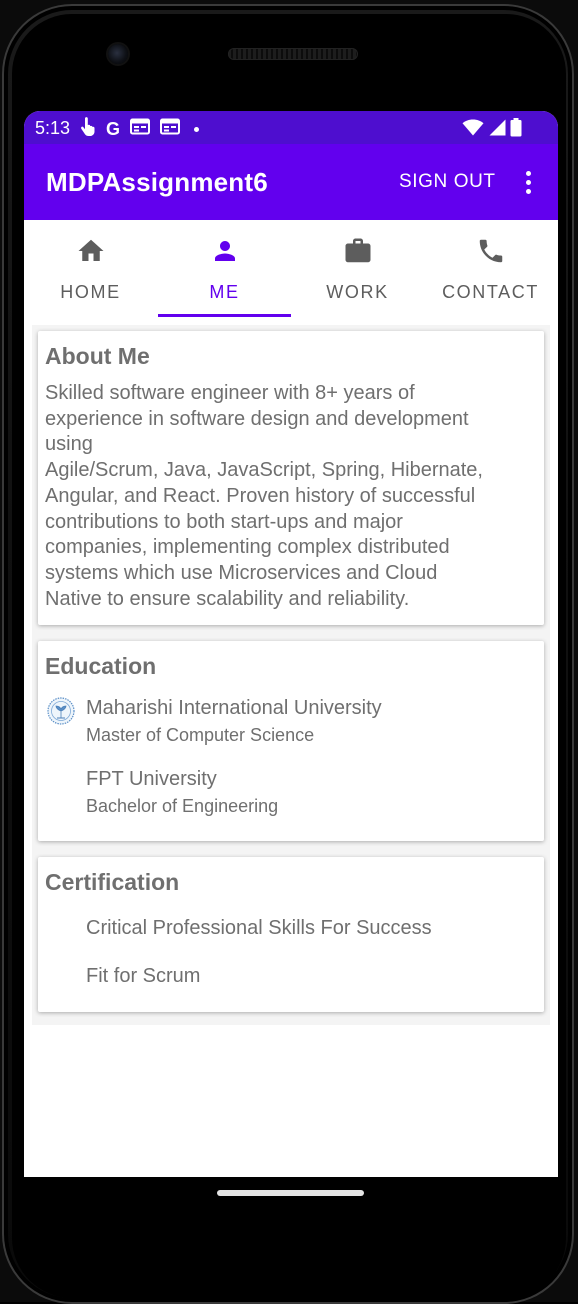  Describe the element at coordinates (182, 806) in the screenshot. I see `degree-name: Bachelor of Engineering` at that location.